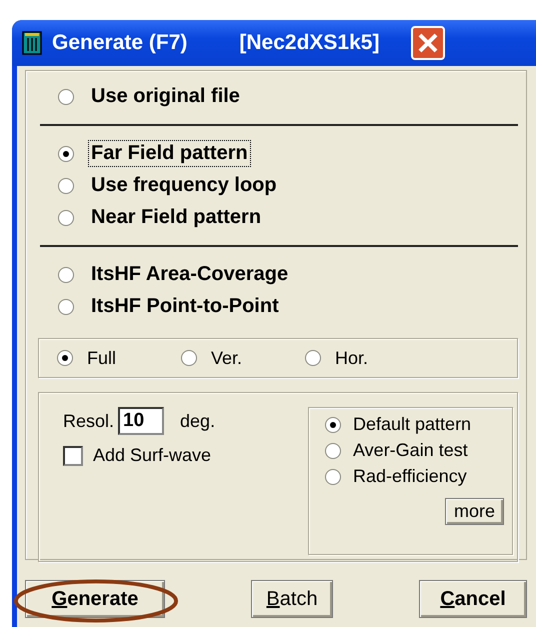  I want to click on checkbox, so click(73, 456).